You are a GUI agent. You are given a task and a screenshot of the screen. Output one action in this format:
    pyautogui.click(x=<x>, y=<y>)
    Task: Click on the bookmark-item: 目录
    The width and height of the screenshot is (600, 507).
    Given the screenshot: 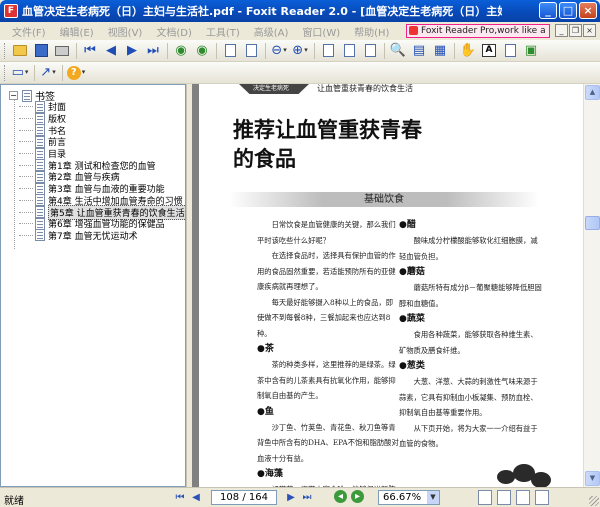 What is the action you would take?
    pyautogui.click(x=102, y=153)
    